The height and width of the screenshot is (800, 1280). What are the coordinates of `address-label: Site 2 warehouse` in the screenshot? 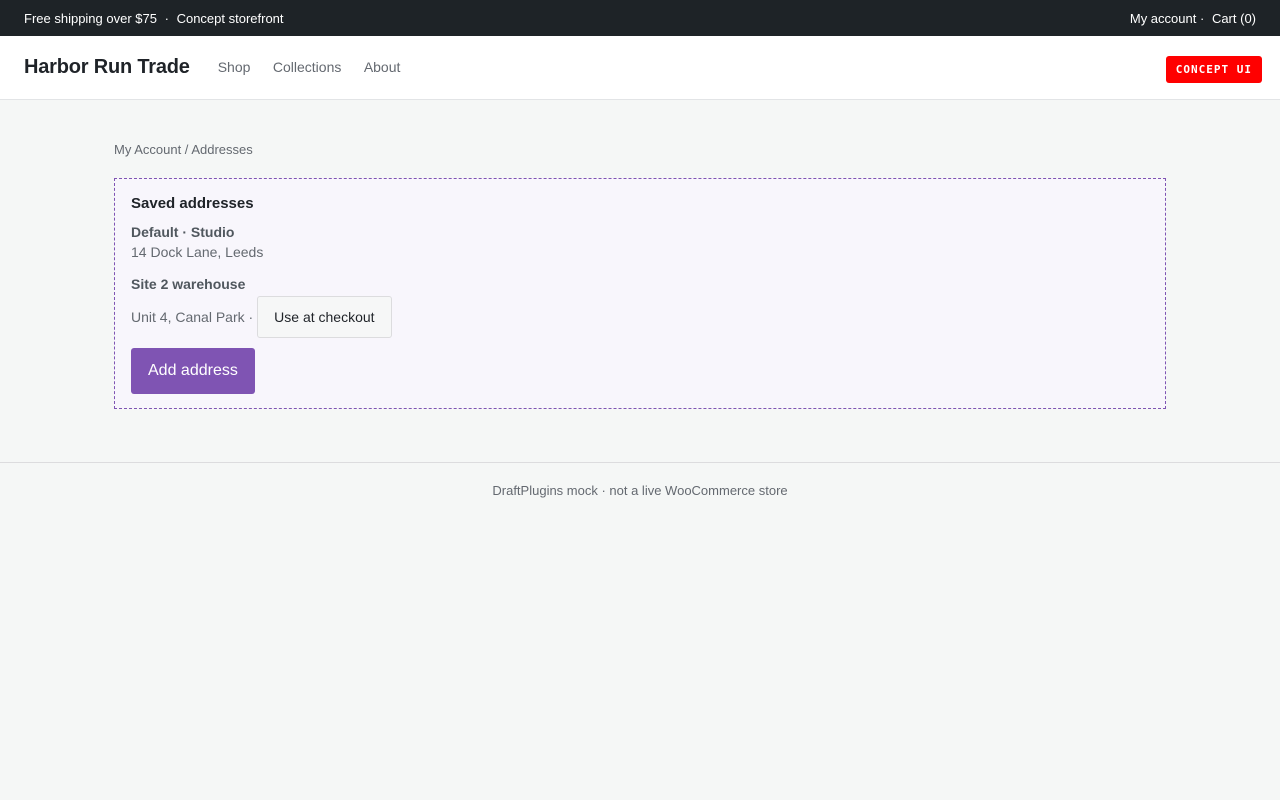 It's located at (188, 284).